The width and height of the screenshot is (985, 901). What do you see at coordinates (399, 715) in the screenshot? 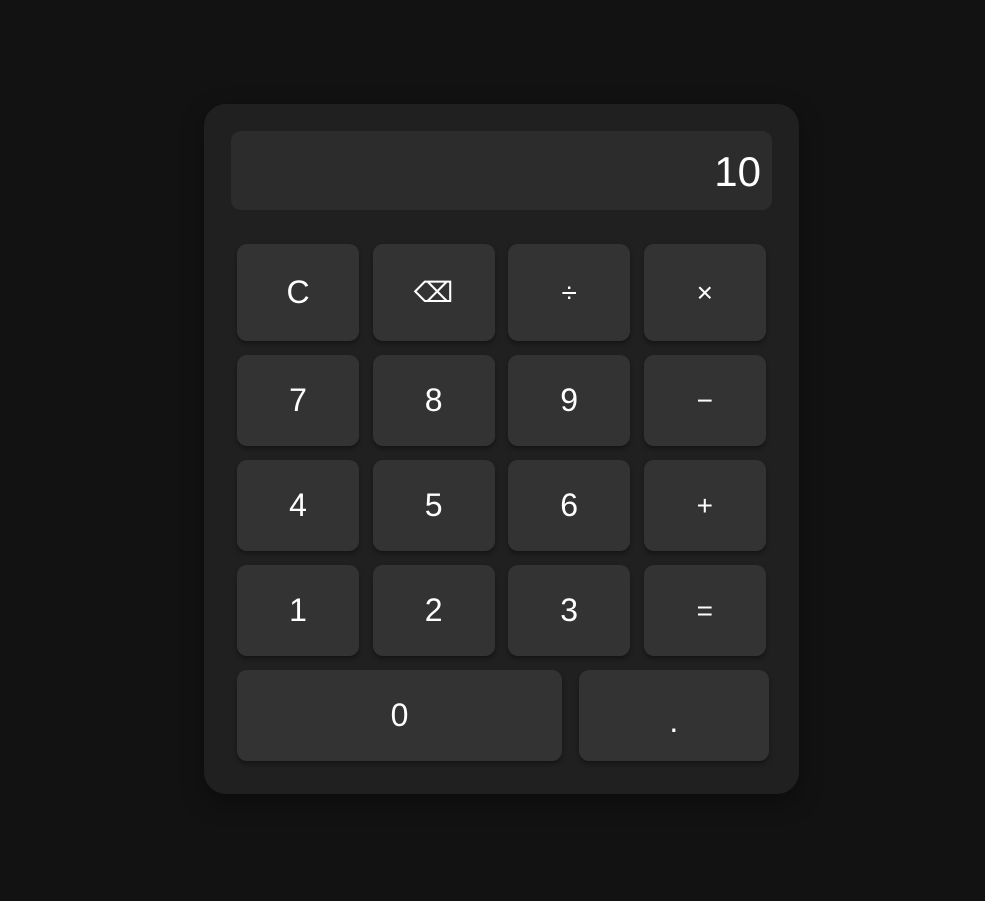
I see `zero-button: 0` at bounding box center [399, 715].